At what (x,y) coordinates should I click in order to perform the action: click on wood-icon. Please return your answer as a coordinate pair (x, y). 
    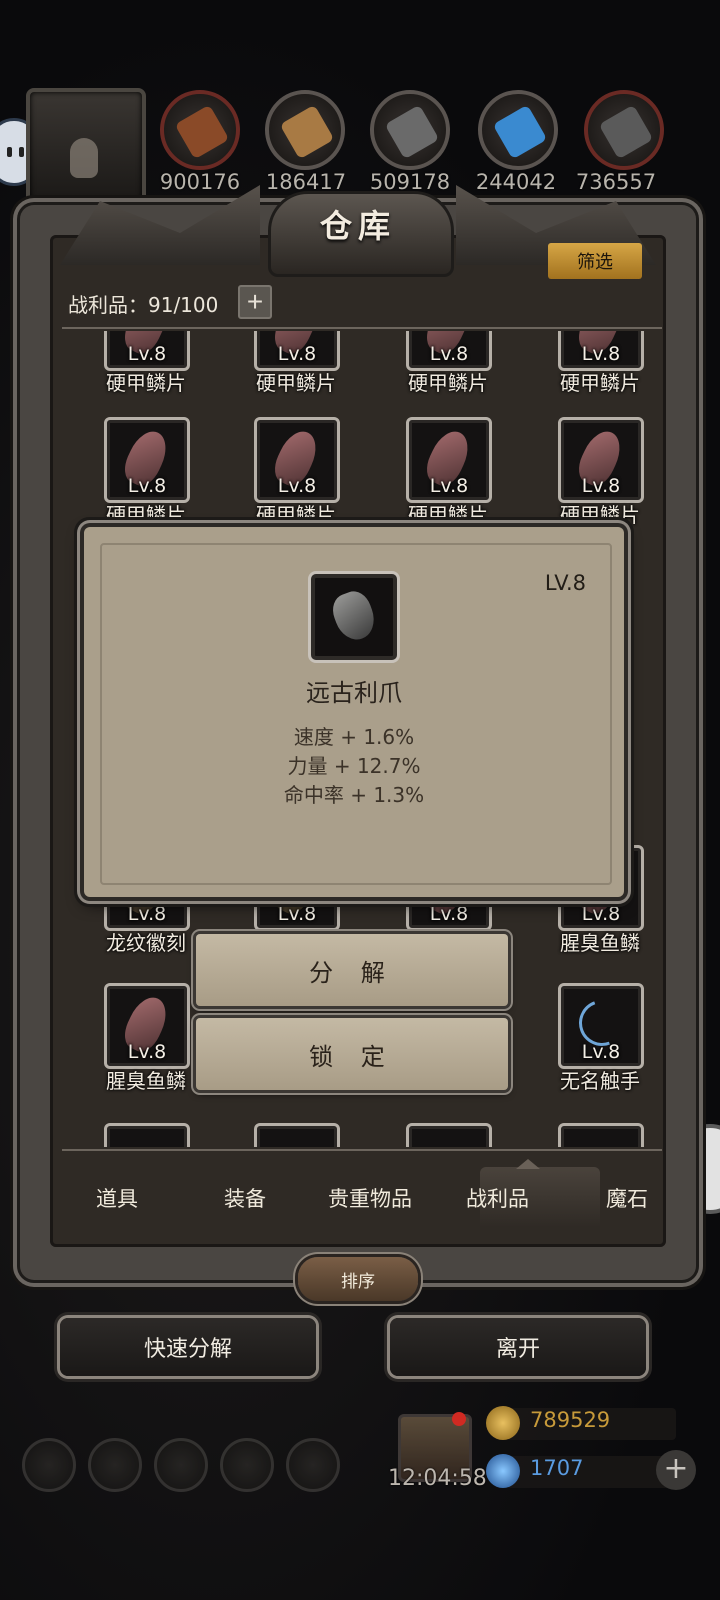
    Looking at the image, I should click on (307, 132).